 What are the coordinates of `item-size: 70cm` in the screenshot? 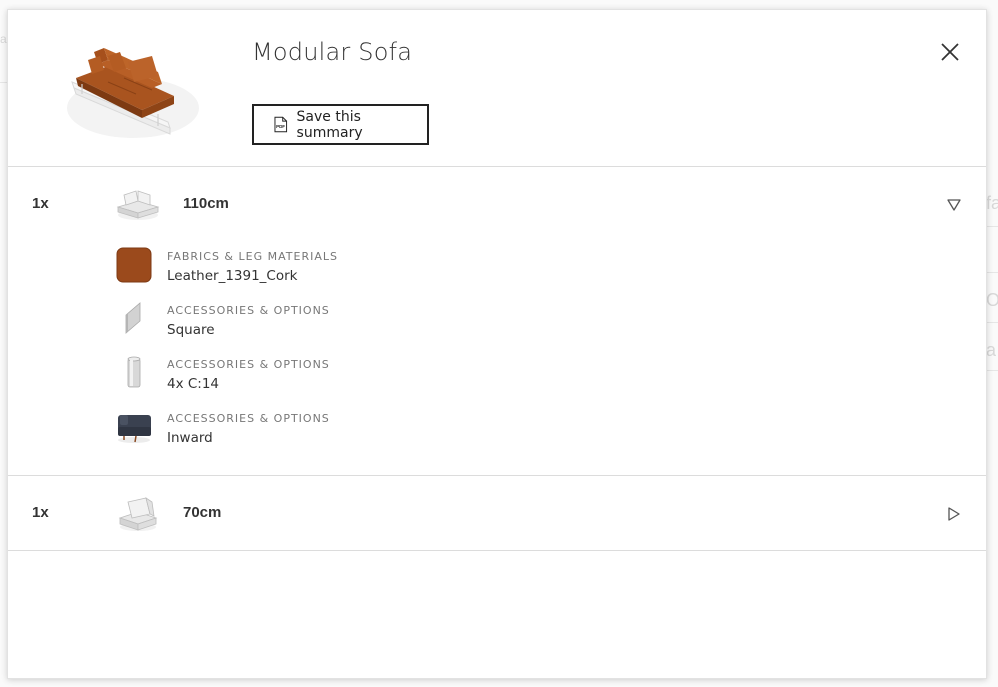 It's located at (202, 512).